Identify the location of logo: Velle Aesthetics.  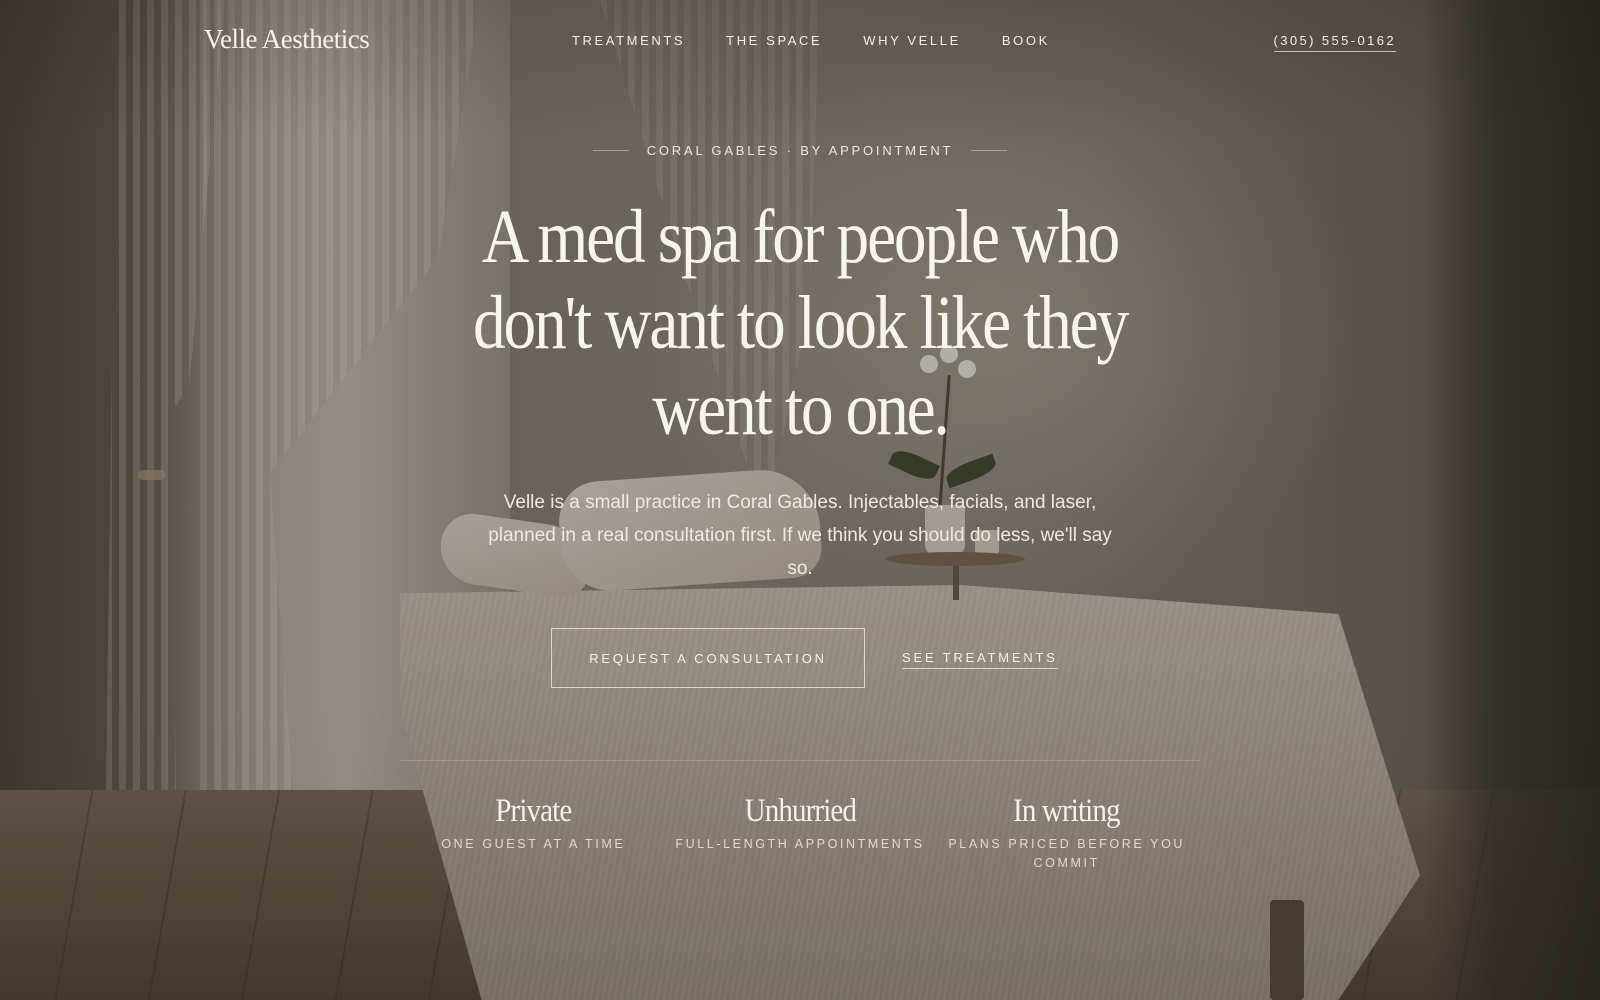
(287, 39).